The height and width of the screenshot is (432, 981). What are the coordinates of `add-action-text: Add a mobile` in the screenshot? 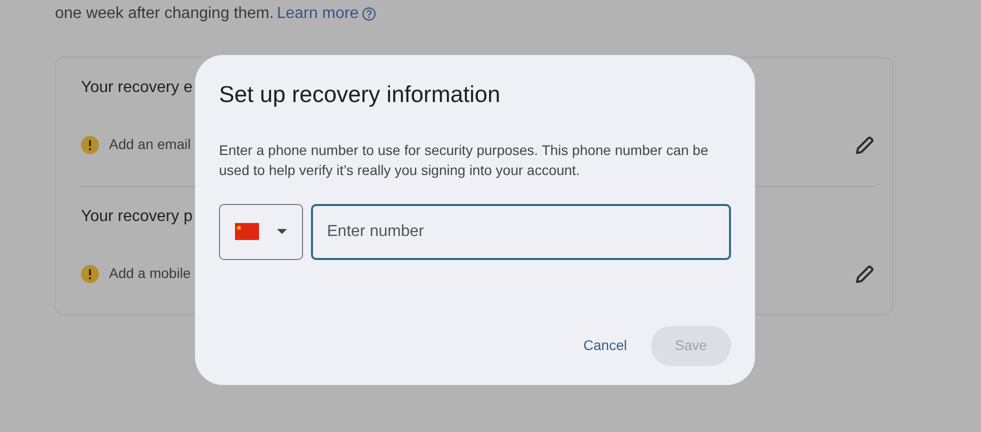 It's located at (150, 273).